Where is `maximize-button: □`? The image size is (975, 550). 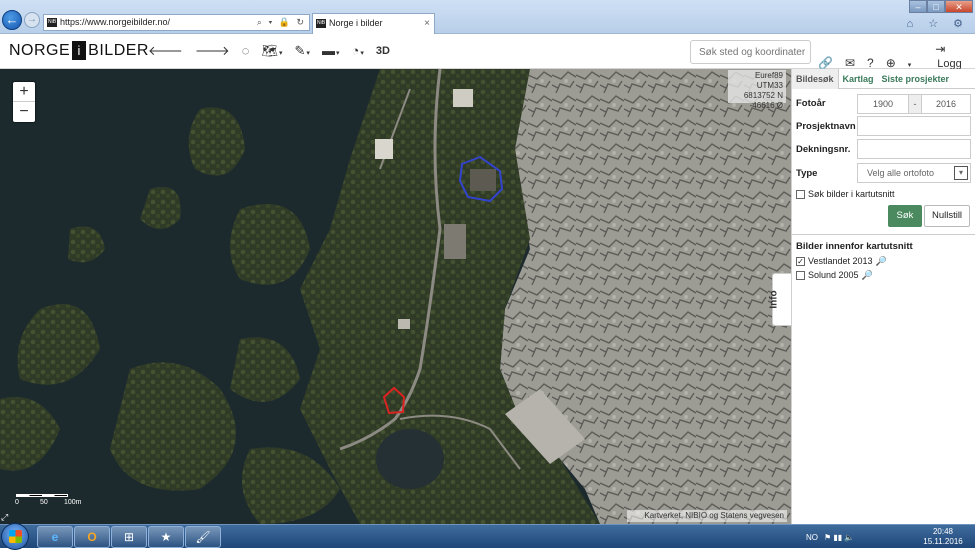
maximize-button: □ is located at coordinates (936, 6).